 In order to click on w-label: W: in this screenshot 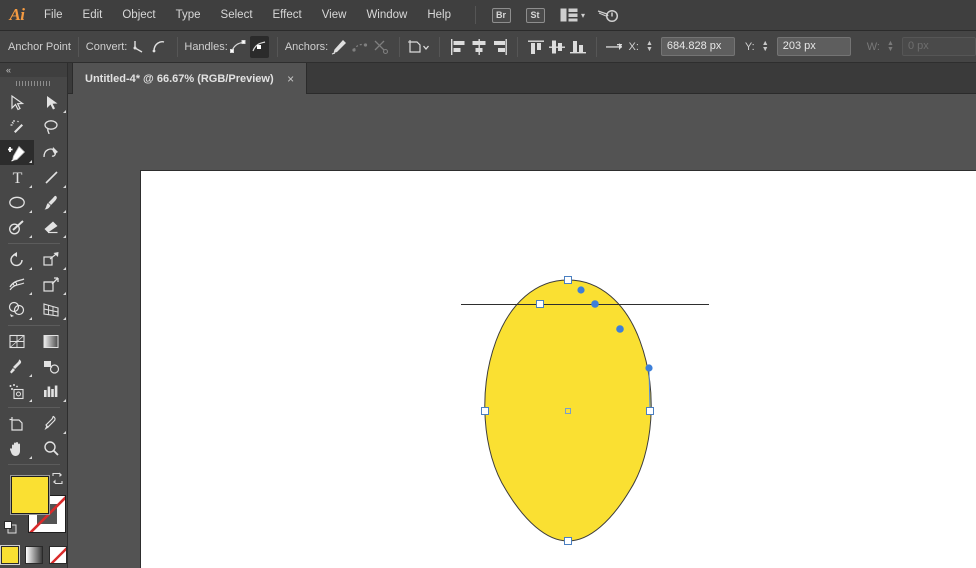, I will do `click(873, 46)`.